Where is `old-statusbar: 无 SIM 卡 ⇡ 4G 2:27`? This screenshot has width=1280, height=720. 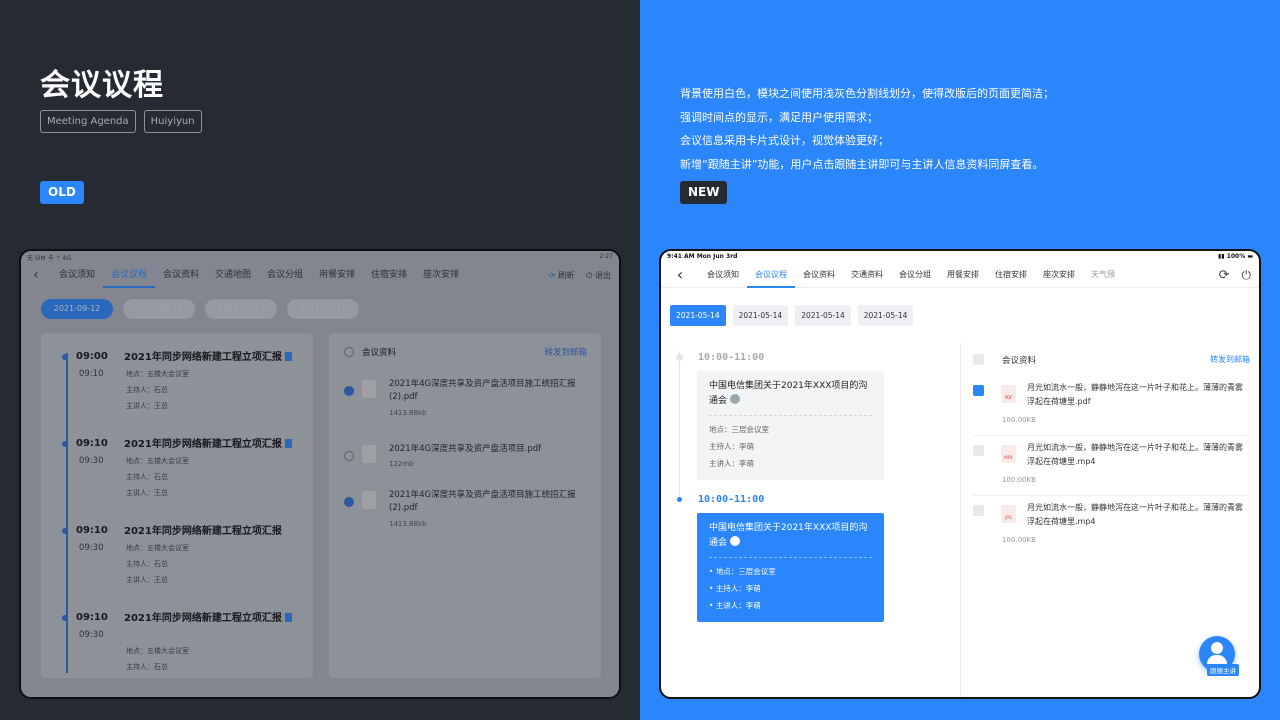 old-statusbar: 无 SIM 卡 ⇡ 4G 2:27 is located at coordinates (320, 256).